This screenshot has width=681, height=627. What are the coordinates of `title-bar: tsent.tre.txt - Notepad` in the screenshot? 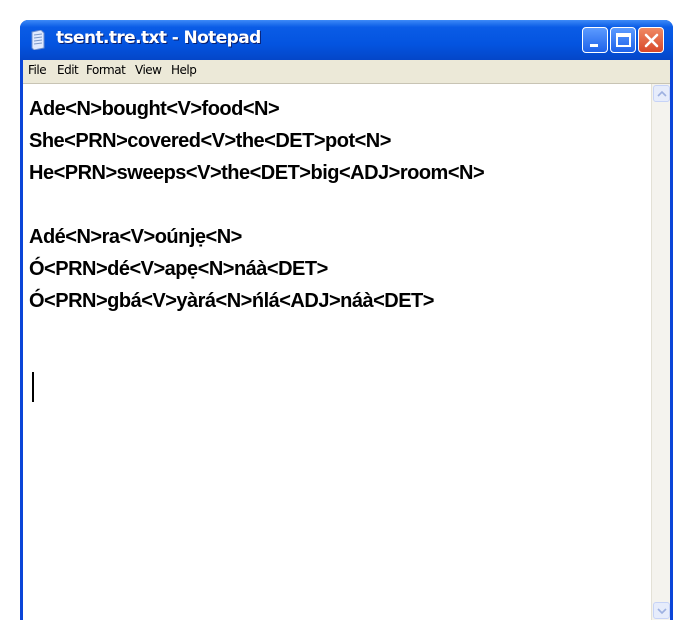 It's located at (346, 40).